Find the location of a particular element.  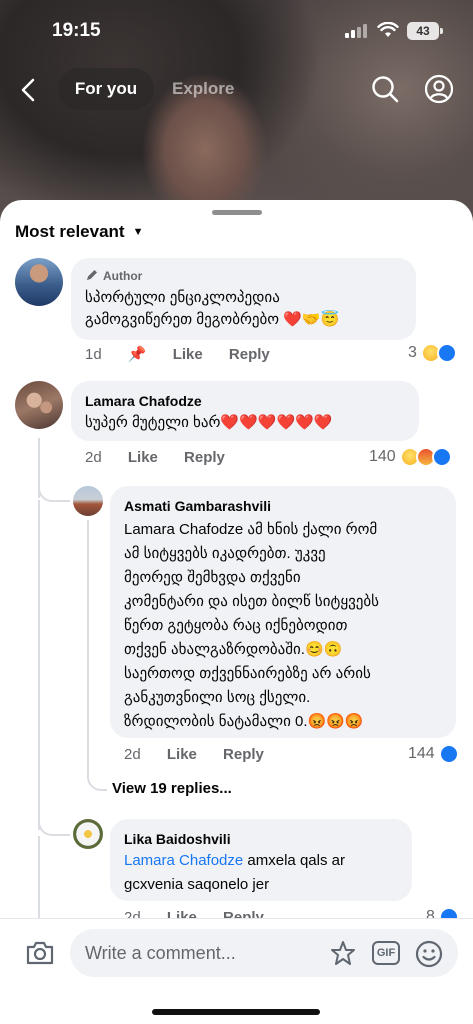

tab-for-you: For you is located at coordinates (106, 89).